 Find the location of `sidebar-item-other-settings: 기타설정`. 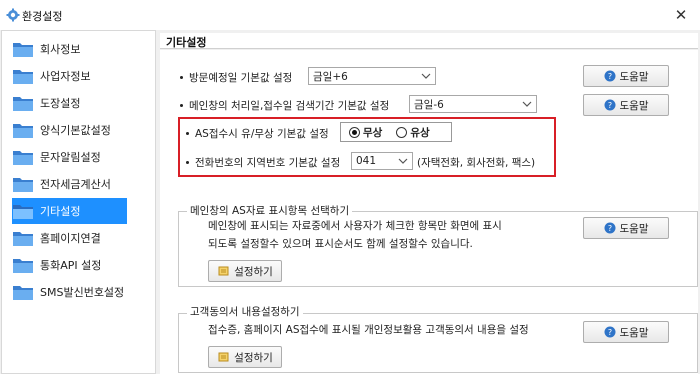

sidebar-item-other-settings: 기타설정 is located at coordinates (69, 211).